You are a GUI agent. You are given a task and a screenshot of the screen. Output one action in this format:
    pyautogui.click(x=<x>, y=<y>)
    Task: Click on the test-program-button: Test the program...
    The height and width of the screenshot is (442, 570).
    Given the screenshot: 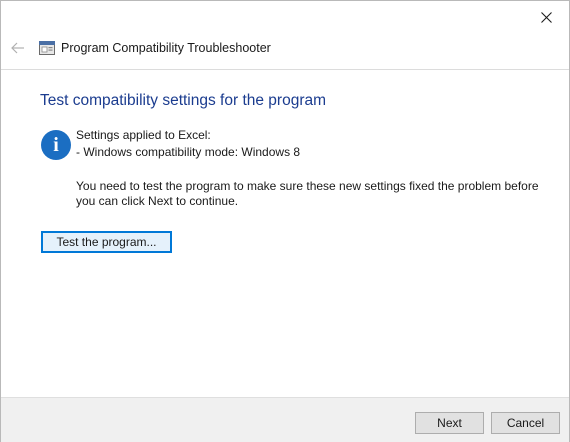 What is the action you would take?
    pyautogui.click(x=106, y=242)
    